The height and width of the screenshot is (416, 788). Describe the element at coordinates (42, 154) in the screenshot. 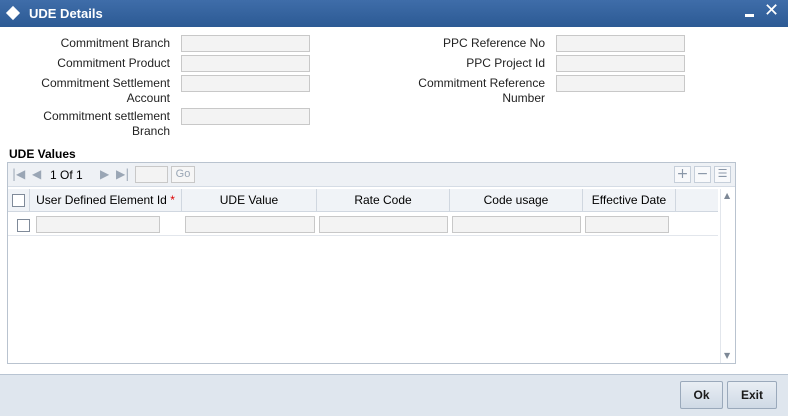

I see `ude-values-title: UDE Values` at that location.